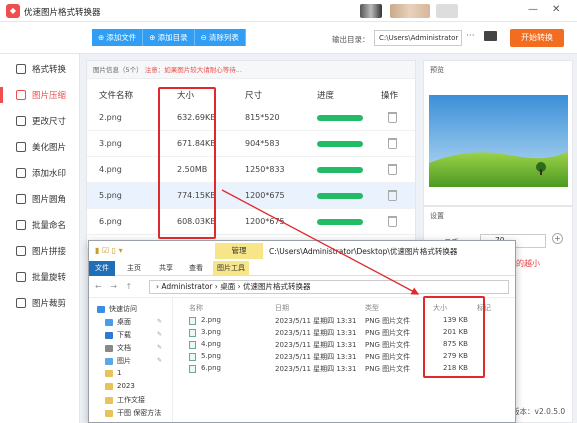  What do you see at coordinates (133, 413) in the screenshot?
I see `nav-item-folder-other: 干图 保密方法` at bounding box center [133, 413].